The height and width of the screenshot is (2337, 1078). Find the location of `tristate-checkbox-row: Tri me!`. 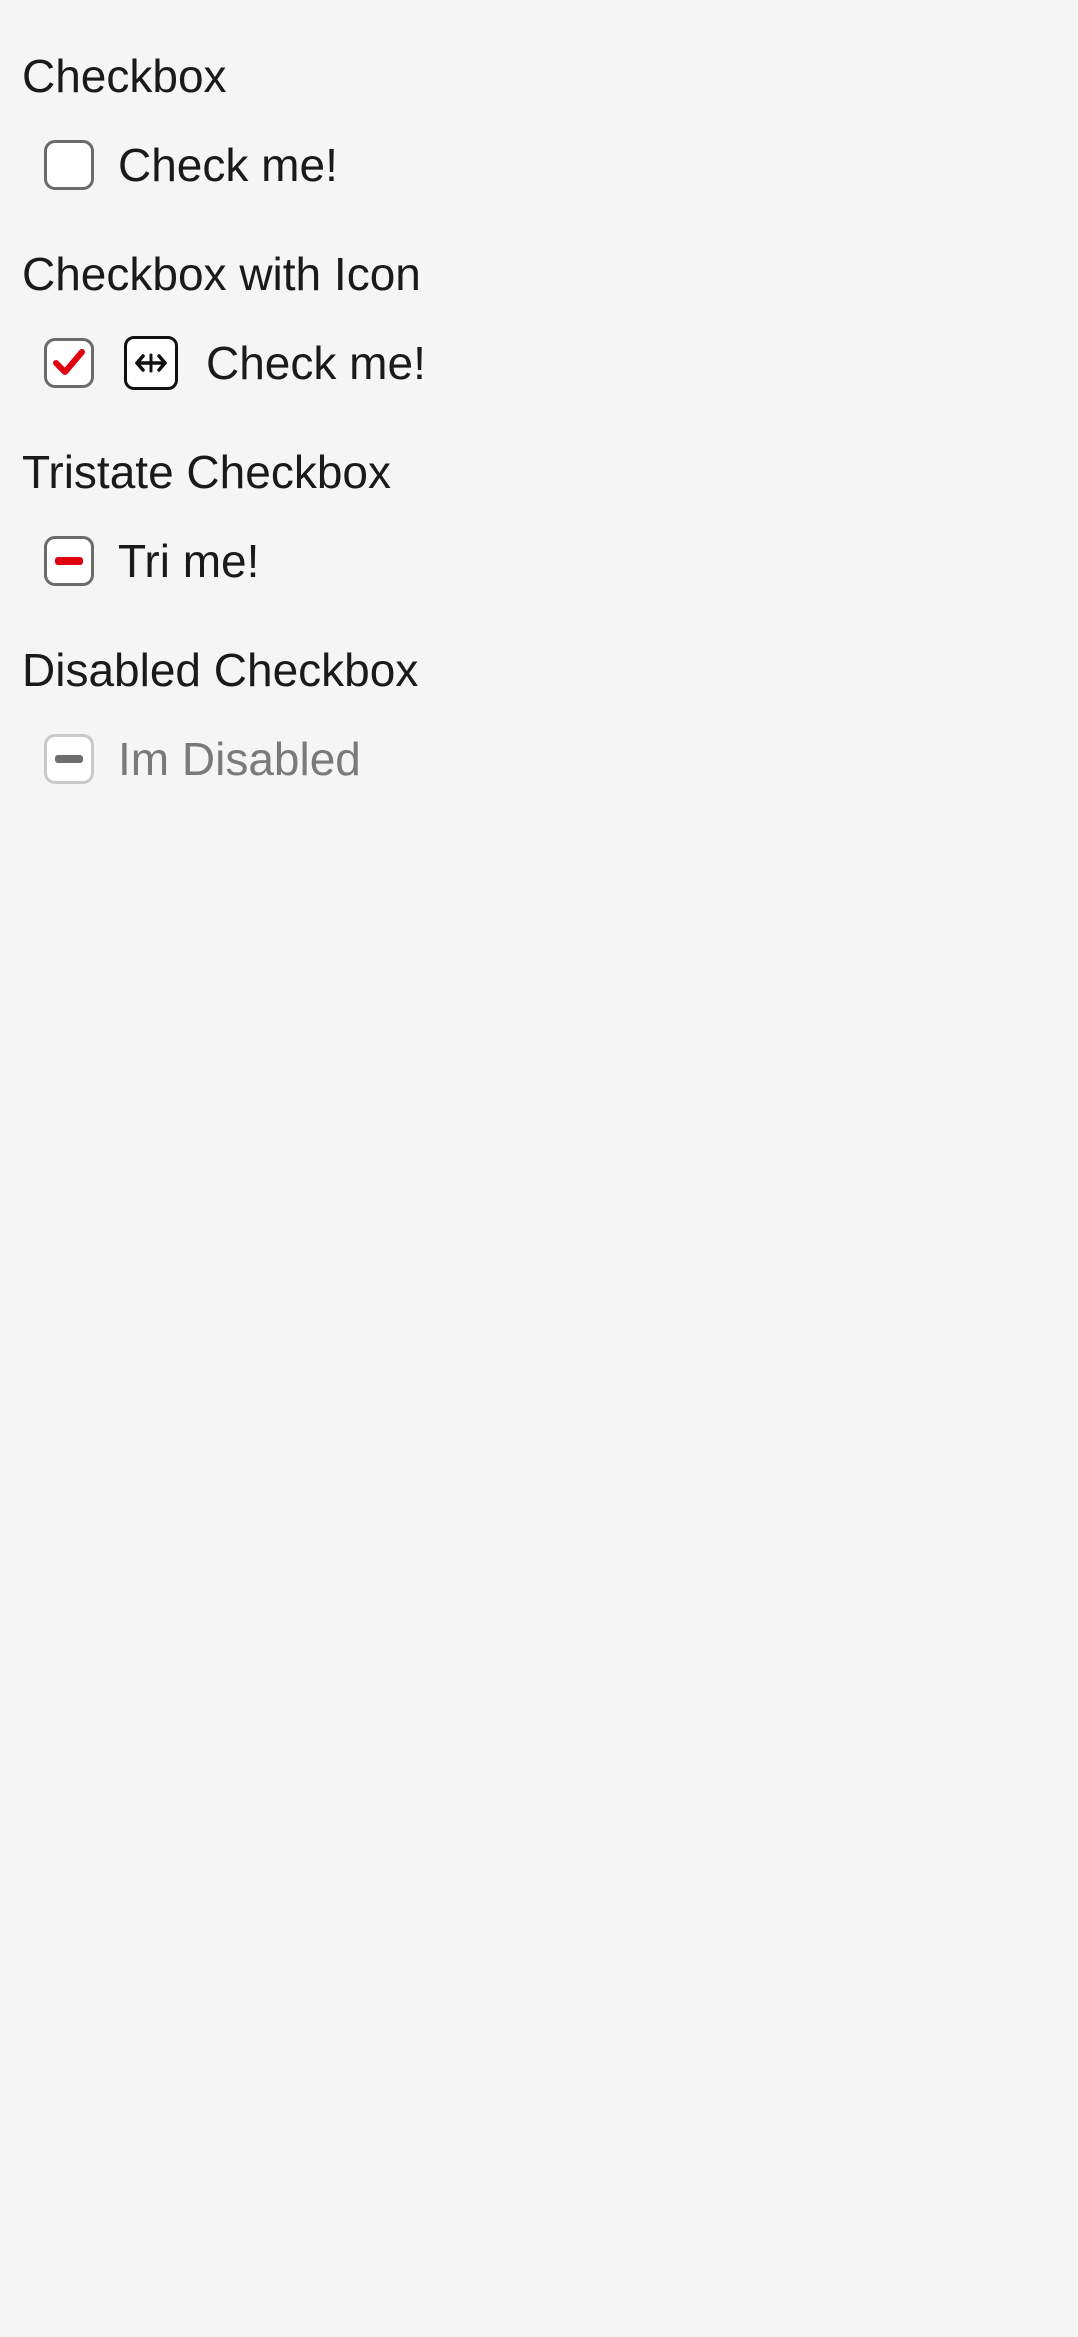

tristate-checkbox-row: Tri me! is located at coordinates (151, 561).